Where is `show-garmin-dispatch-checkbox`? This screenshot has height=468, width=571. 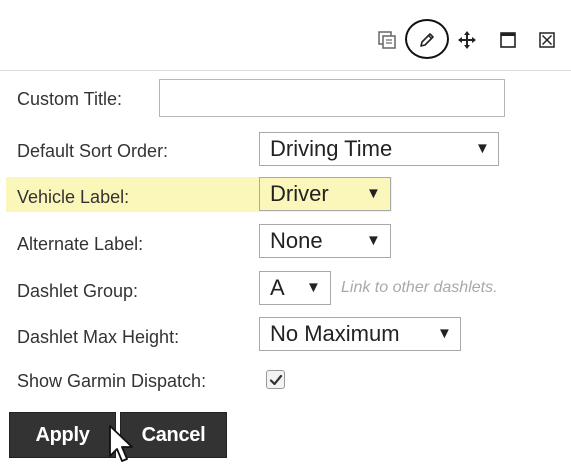
show-garmin-dispatch-checkbox is located at coordinates (275, 379).